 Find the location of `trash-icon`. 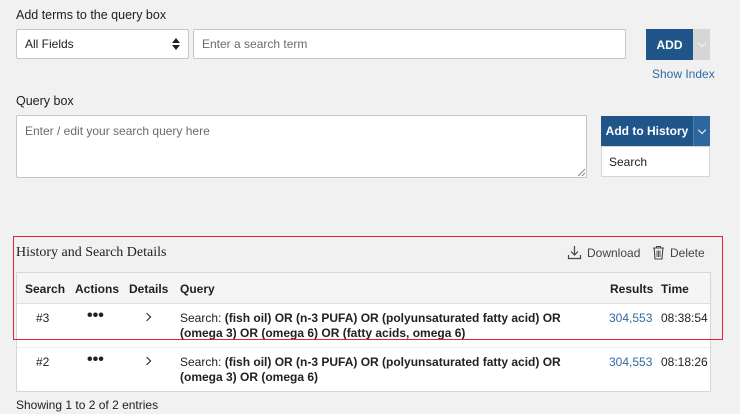

trash-icon is located at coordinates (658, 252).